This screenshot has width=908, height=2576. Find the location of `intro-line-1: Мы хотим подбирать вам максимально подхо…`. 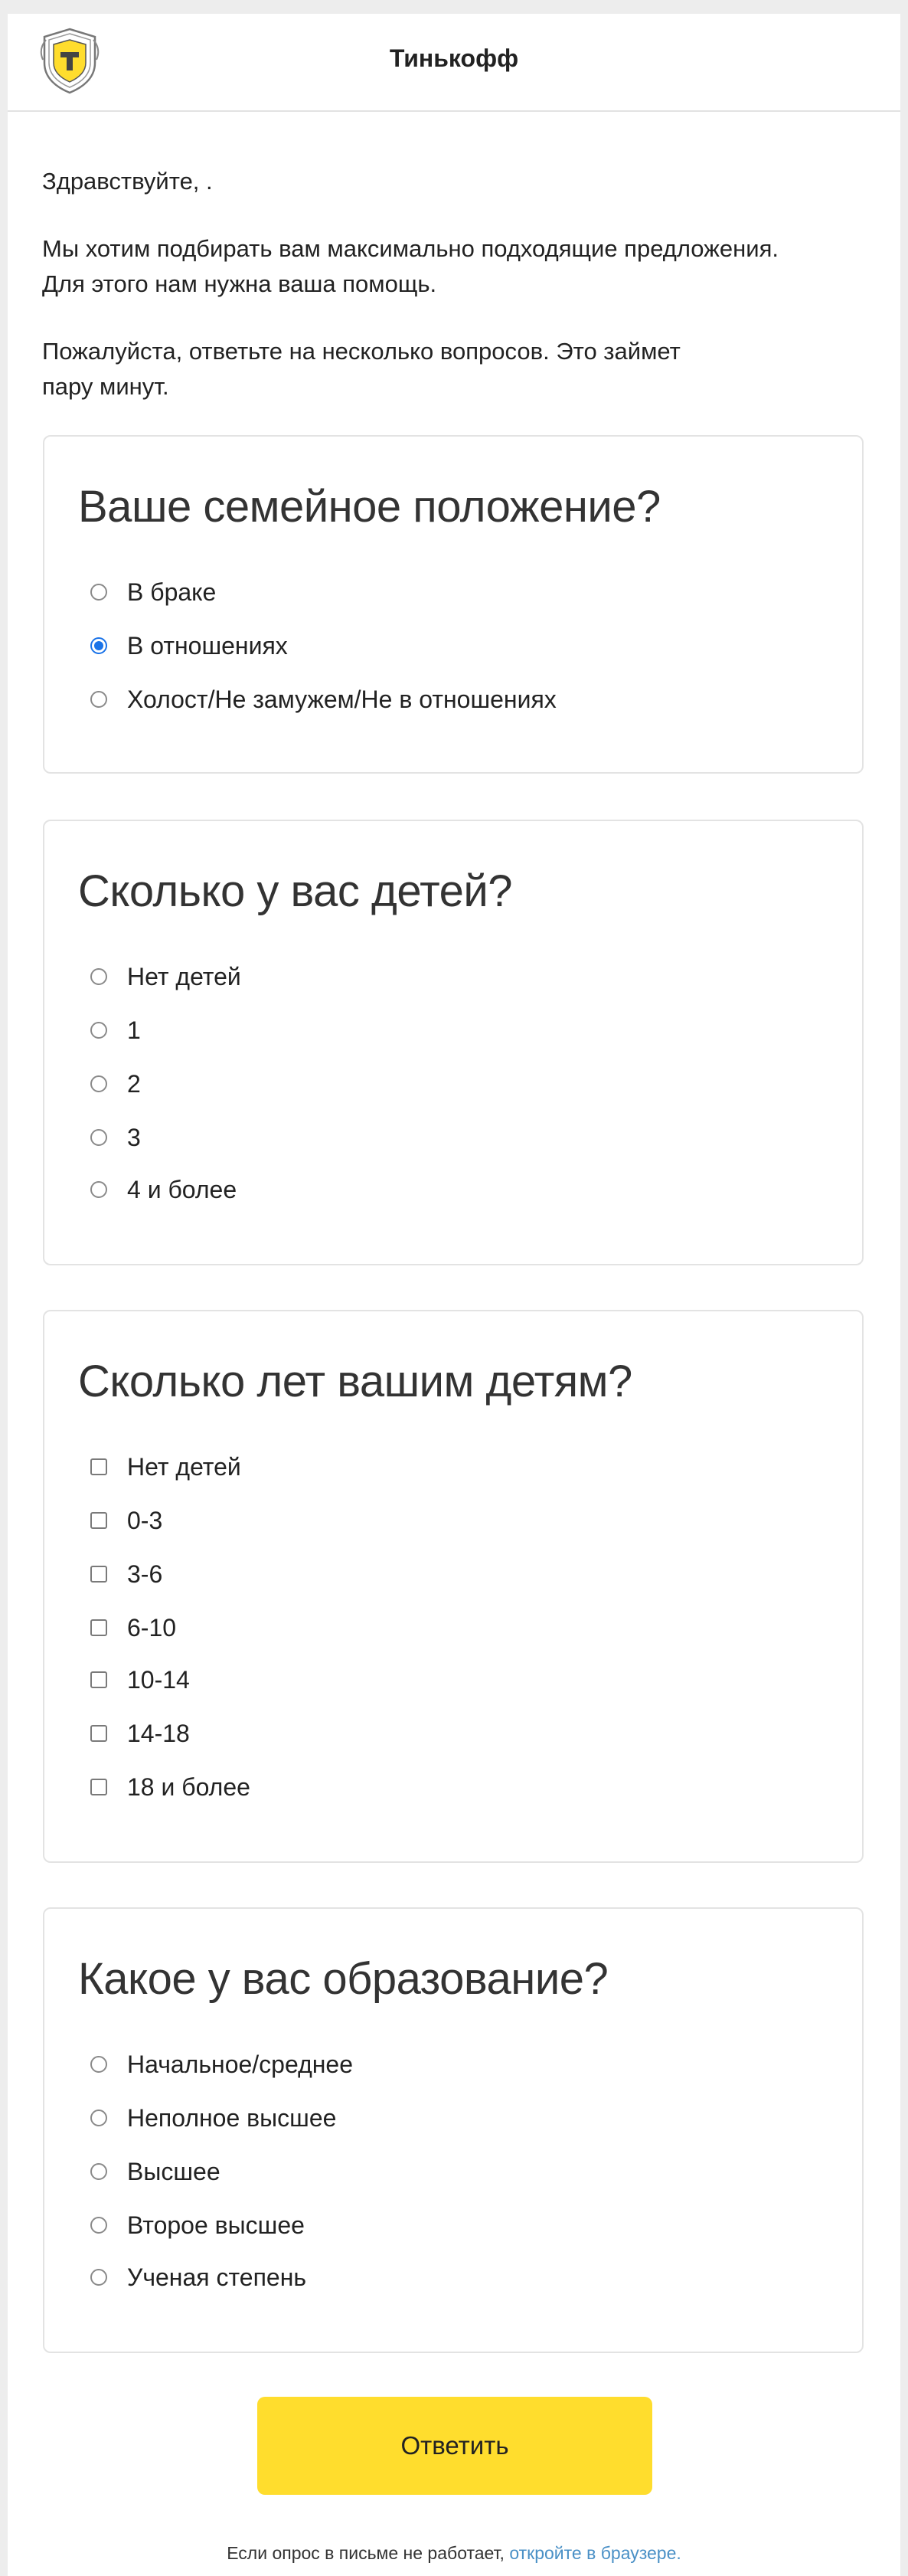

intro-line-1: Мы хотим подбирать вам максимально подхо… is located at coordinates (410, 248).